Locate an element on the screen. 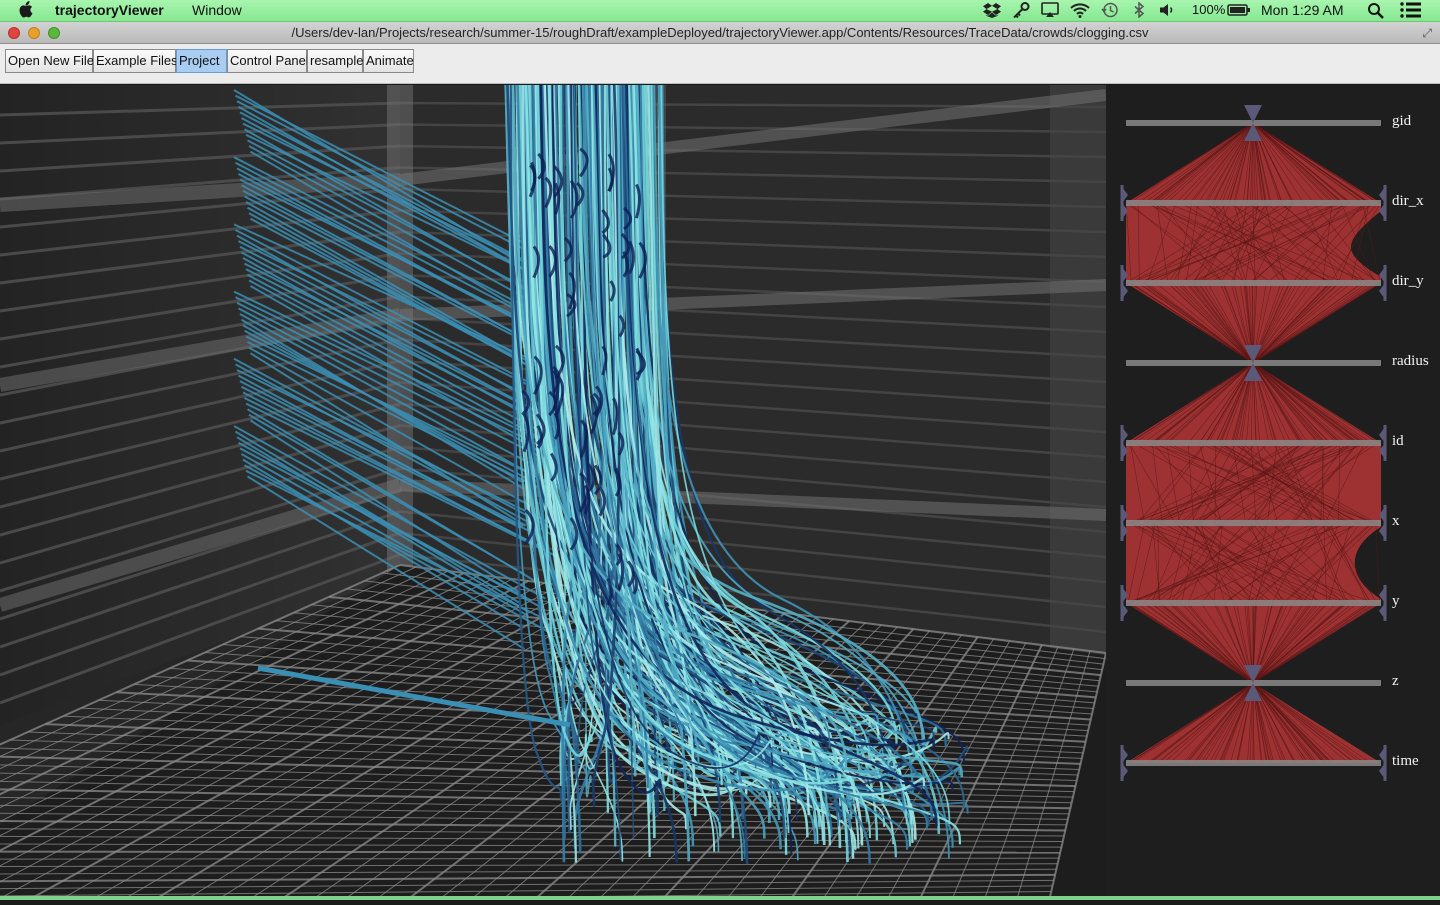 Image resolution: width=1440 pixels, height=905 pixels. airplay-icon is located at coordinates (1050, 11).